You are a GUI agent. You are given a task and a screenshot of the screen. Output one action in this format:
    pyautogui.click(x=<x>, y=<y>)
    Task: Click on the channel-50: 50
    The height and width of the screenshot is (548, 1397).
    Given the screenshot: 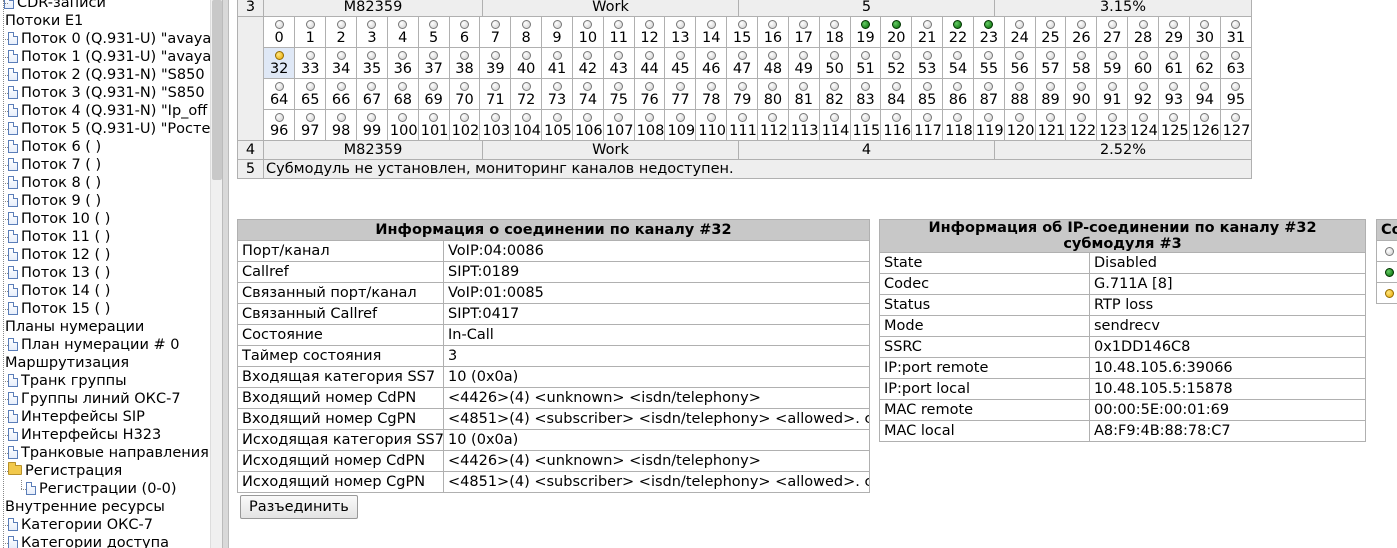 What is the action you would take?
    pyautogui.click(x=834, y=63)
    